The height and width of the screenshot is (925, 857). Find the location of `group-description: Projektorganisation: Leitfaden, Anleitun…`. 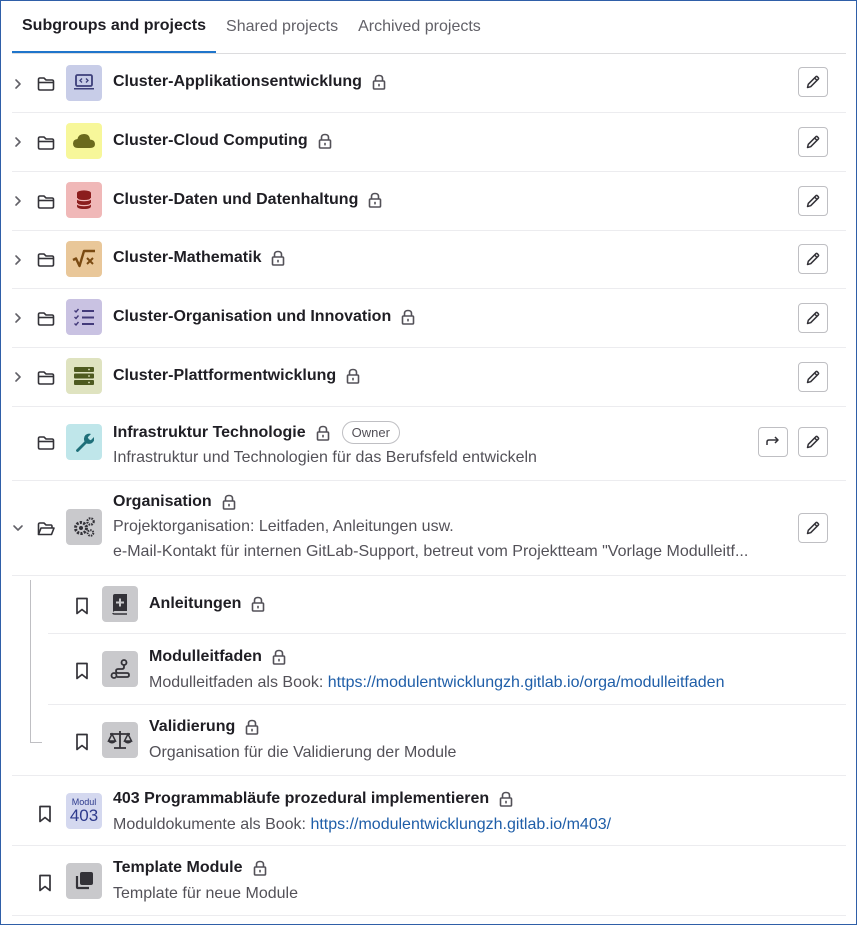

group-description: Projektorganisation: Leitfaden, Anleitun… is located at coordinates (283, 526).